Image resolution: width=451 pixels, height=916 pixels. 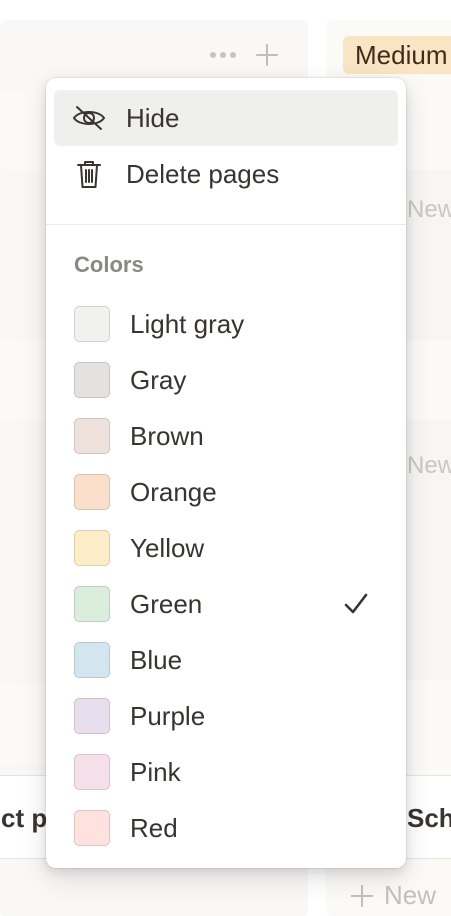 What do you see at coordinates (155, 771) in the screenshot?
I see `color-label: Pink` at bounding box center [155, 771].